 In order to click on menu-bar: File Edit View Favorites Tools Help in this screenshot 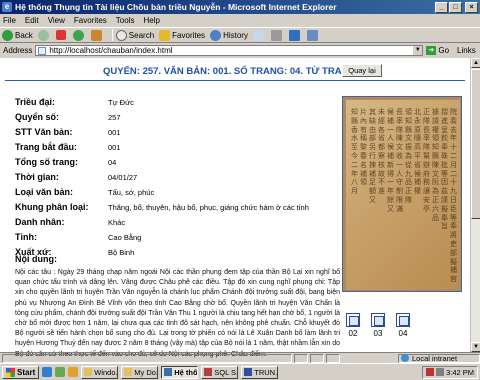, I will do `click(240, 20)`.